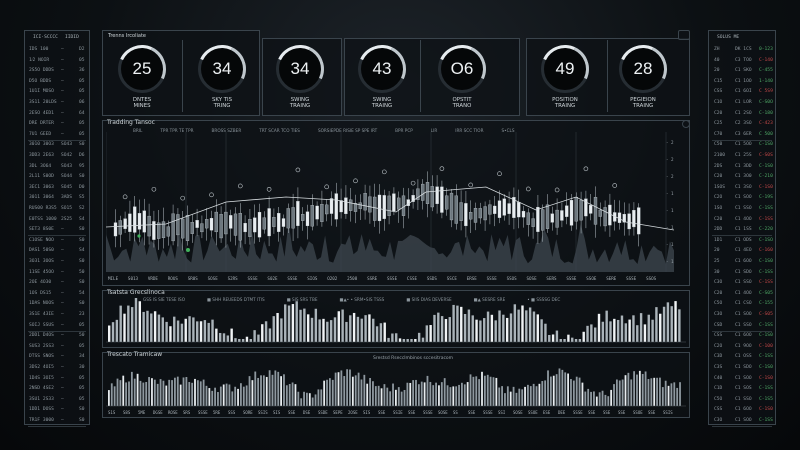 This screenshot has width=800, height=450. Describe the element at coordinates (392, 278) in the screenshot. I see `x-axis-tick-label: SSSE` at that location.